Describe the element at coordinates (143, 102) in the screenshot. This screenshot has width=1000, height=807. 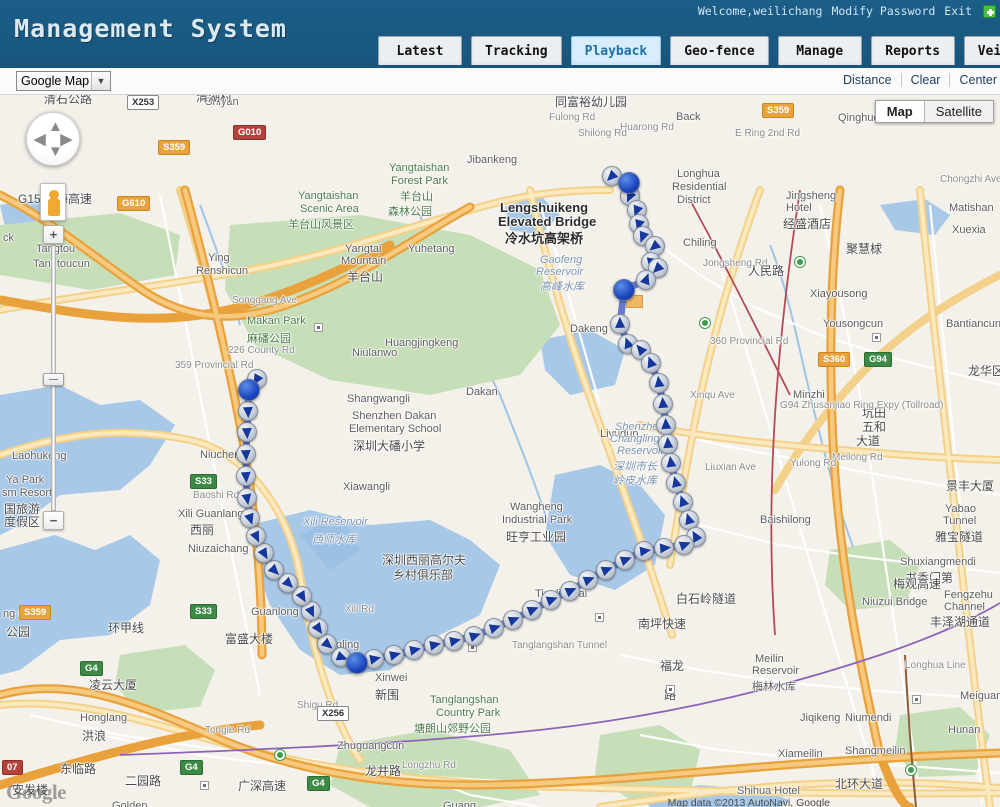
I see `road-shield: X253` at that location.